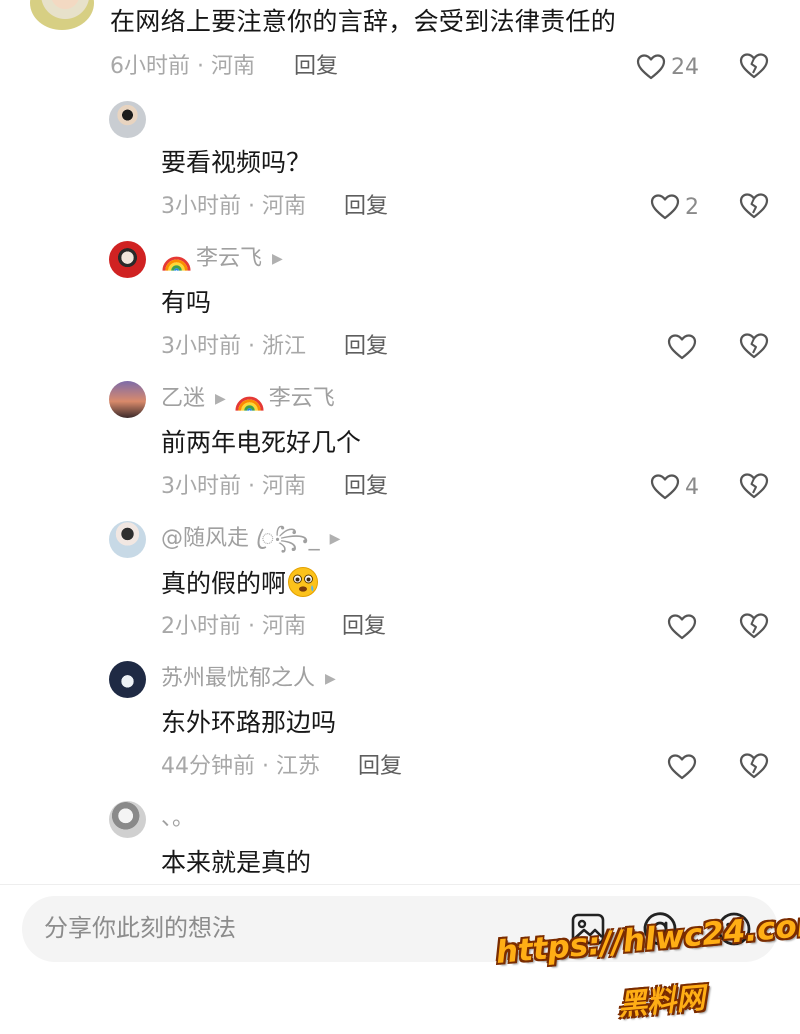  I want to click on comment-meta: 2小时前 · 河南, so click(233, 626).